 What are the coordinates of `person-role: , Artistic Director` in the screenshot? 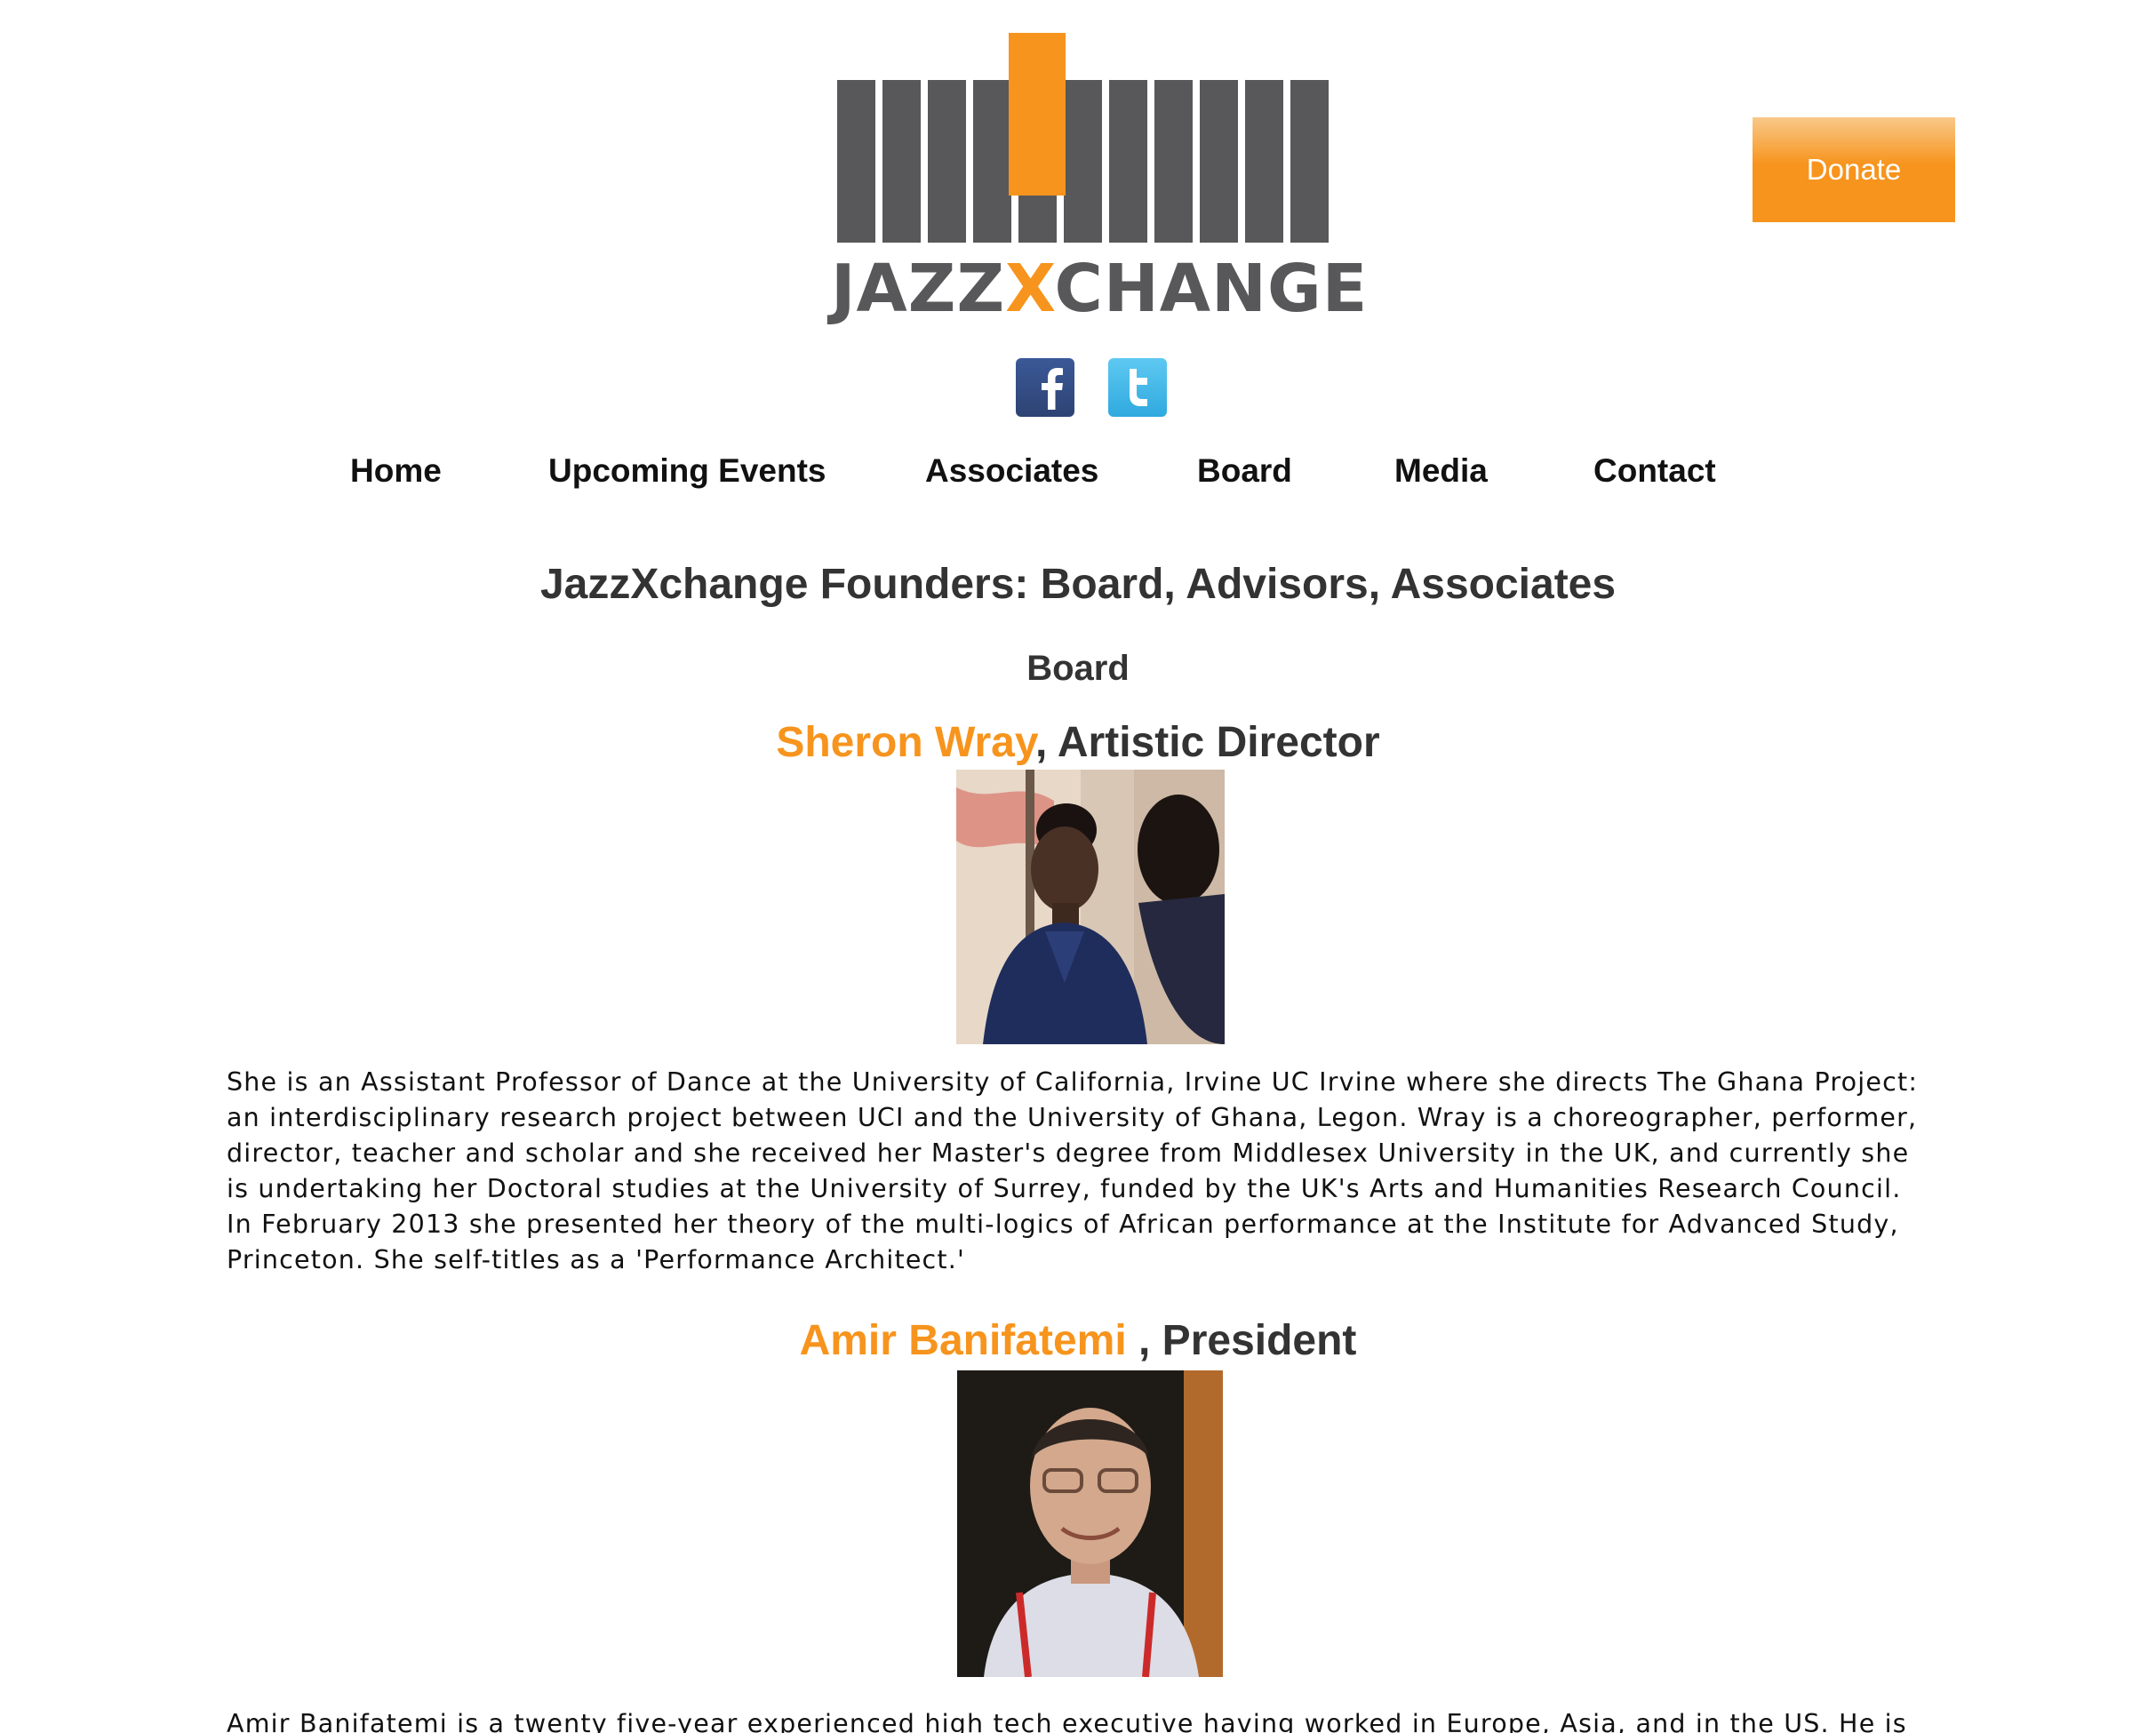 It's located at (1207, 742).